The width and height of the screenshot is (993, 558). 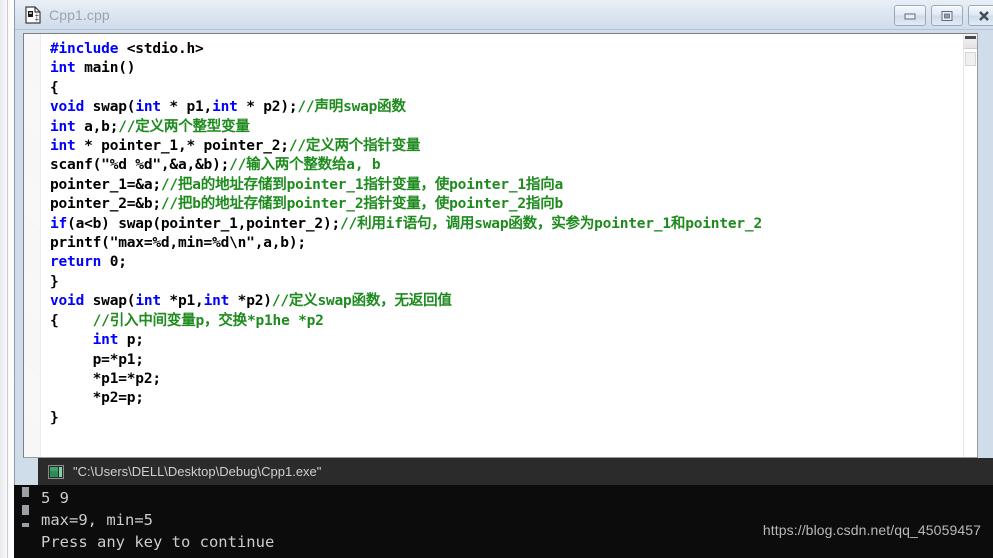 What do you see at coordinates (114, 262) in the screenshot?
I see `code-text: 0;` at bounding box center [114, 262].